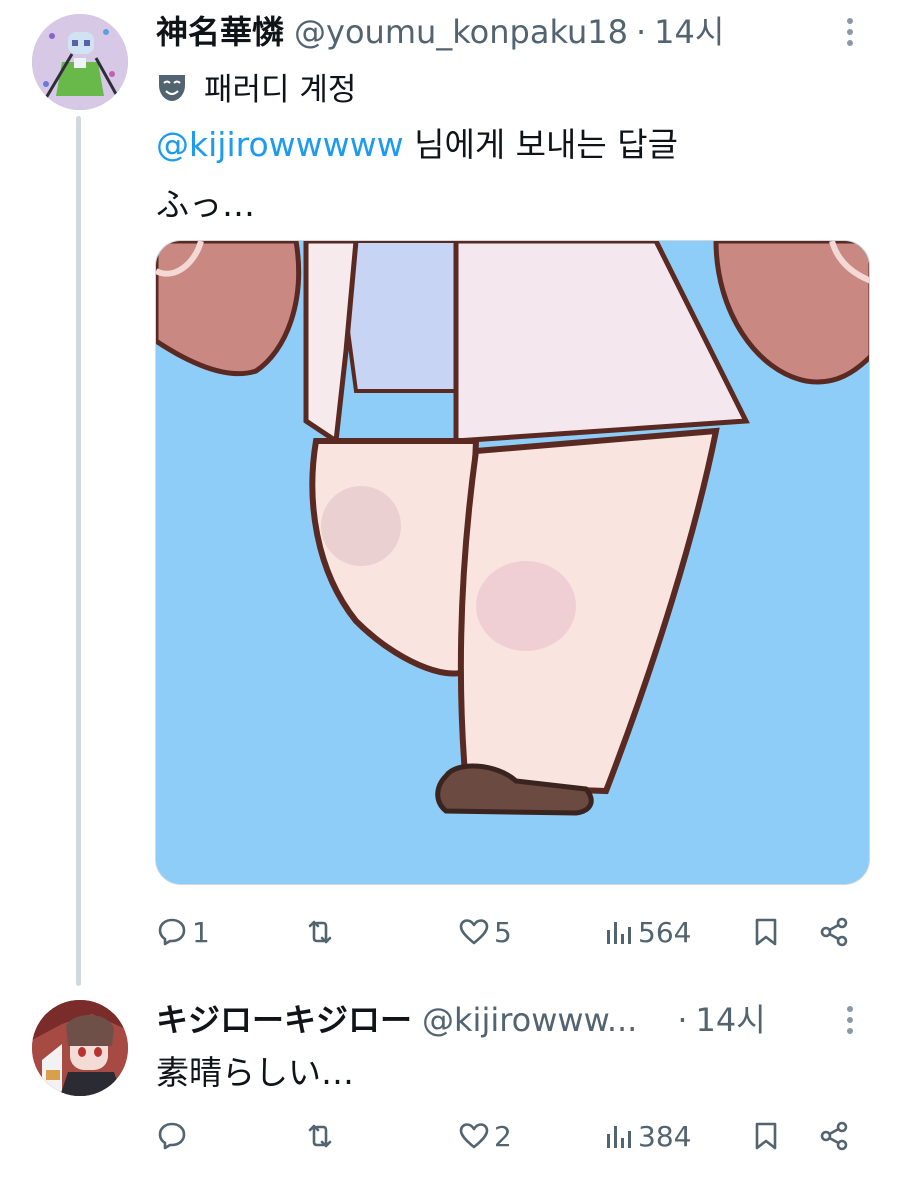  Describe the element at coordinates (503, 1136) in the screenshot. I see `like-count: 2` at that location.